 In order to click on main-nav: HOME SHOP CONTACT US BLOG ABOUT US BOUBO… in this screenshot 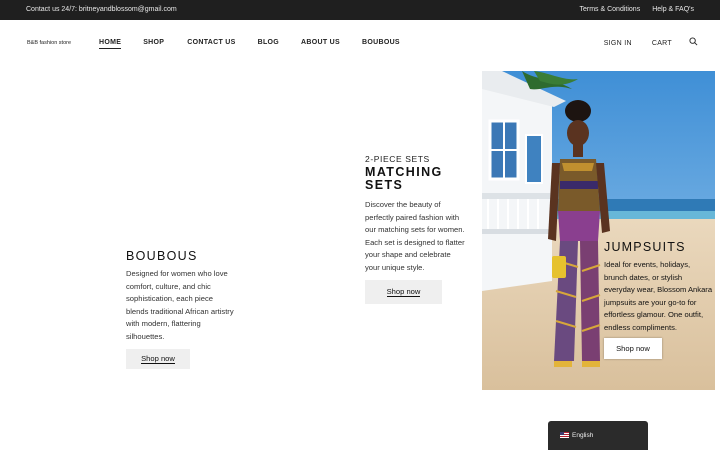, I will do `click(260, 44)`.